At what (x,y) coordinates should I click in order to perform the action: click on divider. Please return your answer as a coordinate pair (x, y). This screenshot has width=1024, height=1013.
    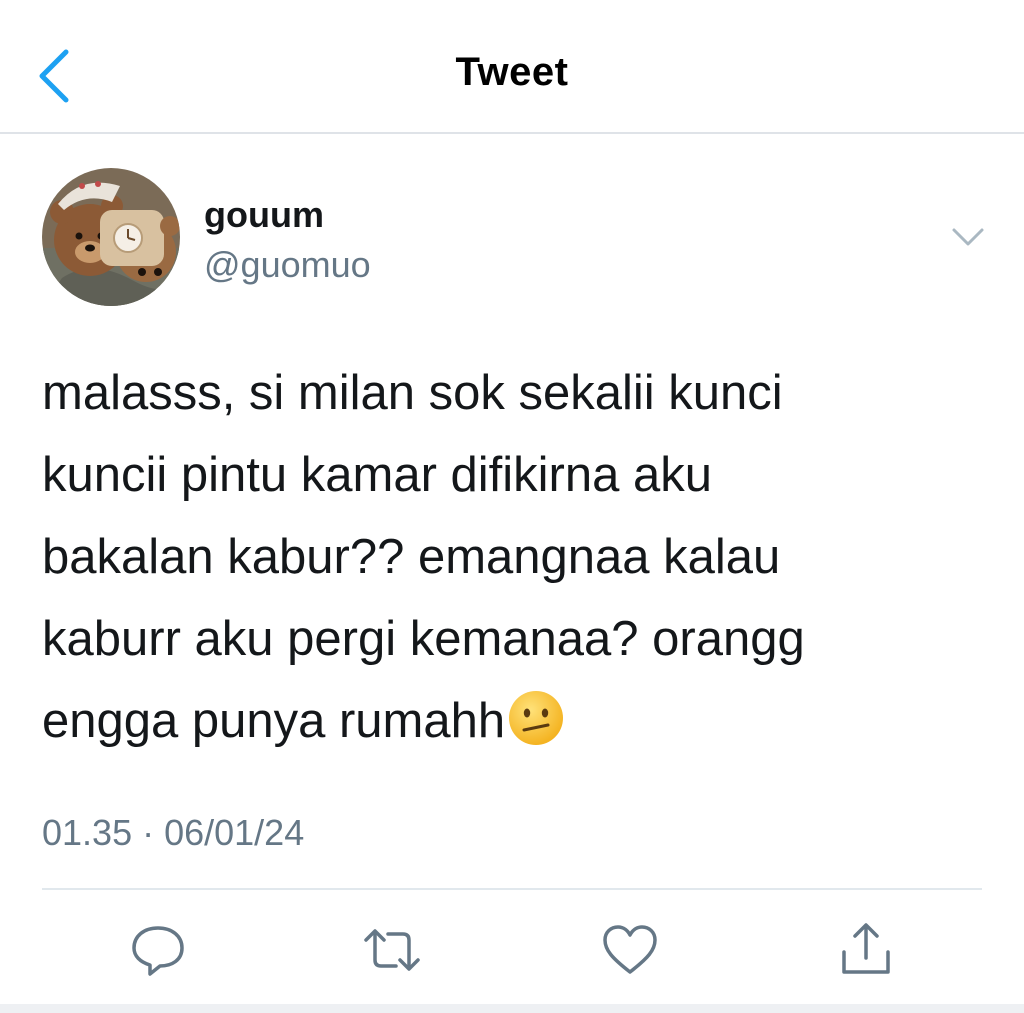
    Looking at the image, I should click on (512, 889).